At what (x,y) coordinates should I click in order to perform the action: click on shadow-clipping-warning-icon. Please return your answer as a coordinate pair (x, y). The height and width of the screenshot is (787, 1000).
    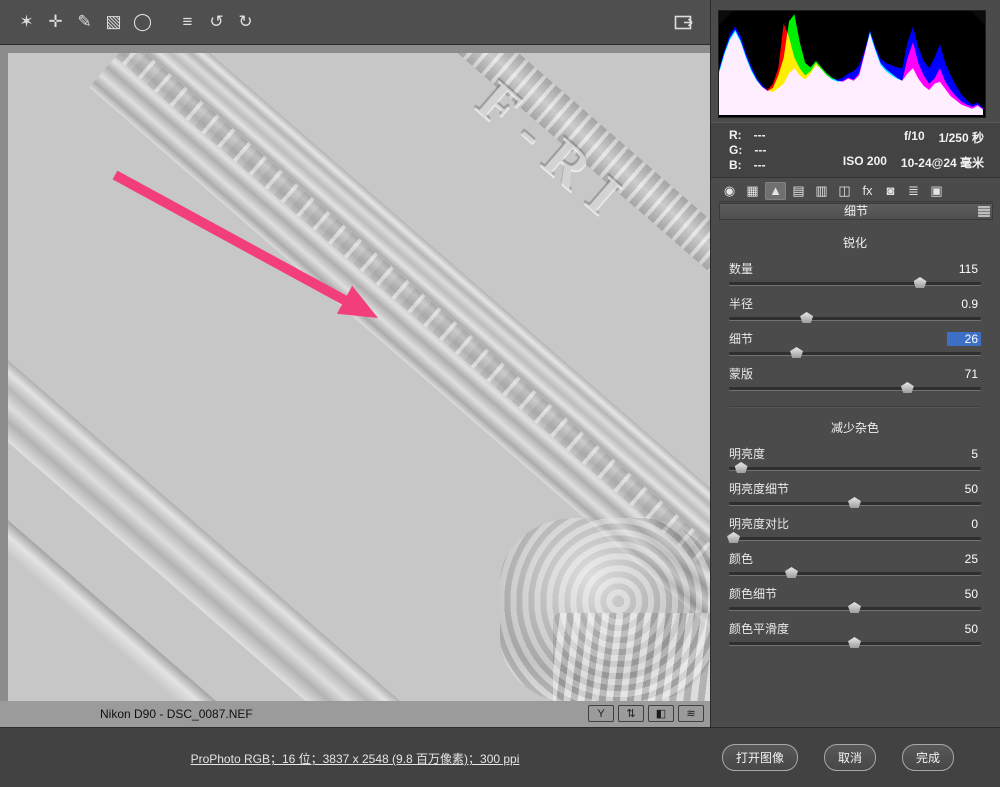
    Looking at the image, I should click on (726, 18).